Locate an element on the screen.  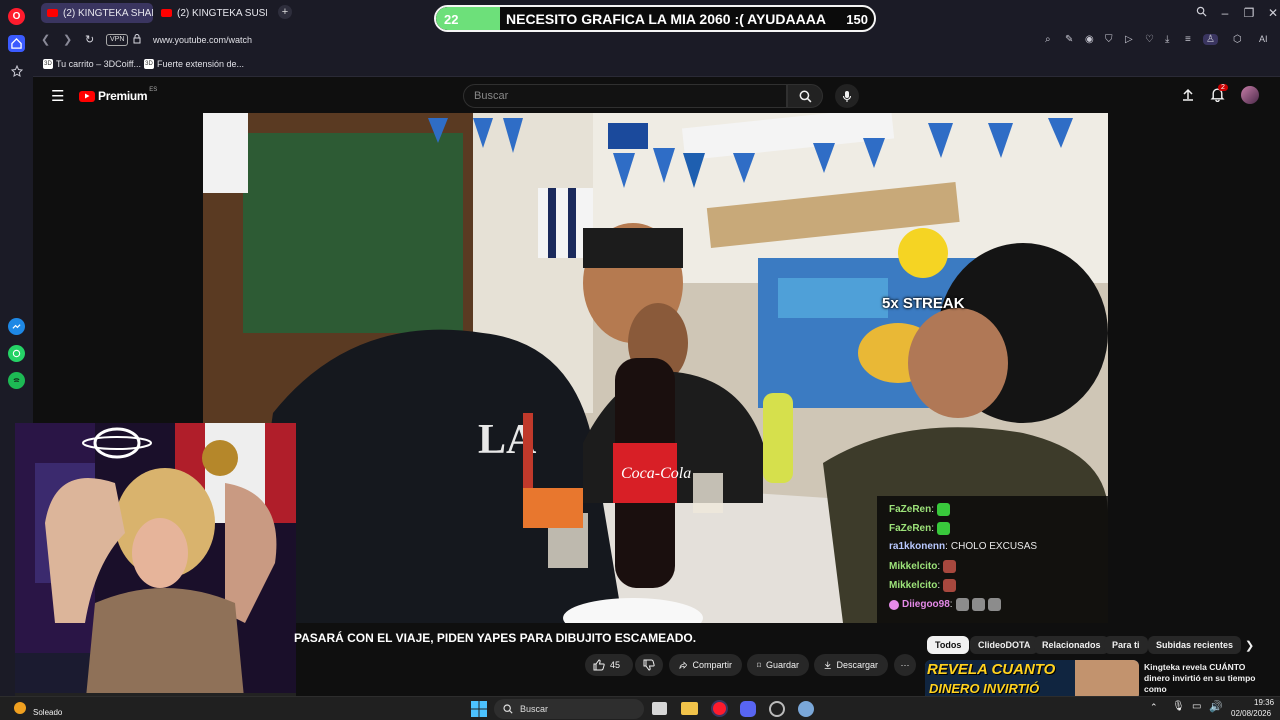
pinboard-icon is located at coordinates (16, 70).